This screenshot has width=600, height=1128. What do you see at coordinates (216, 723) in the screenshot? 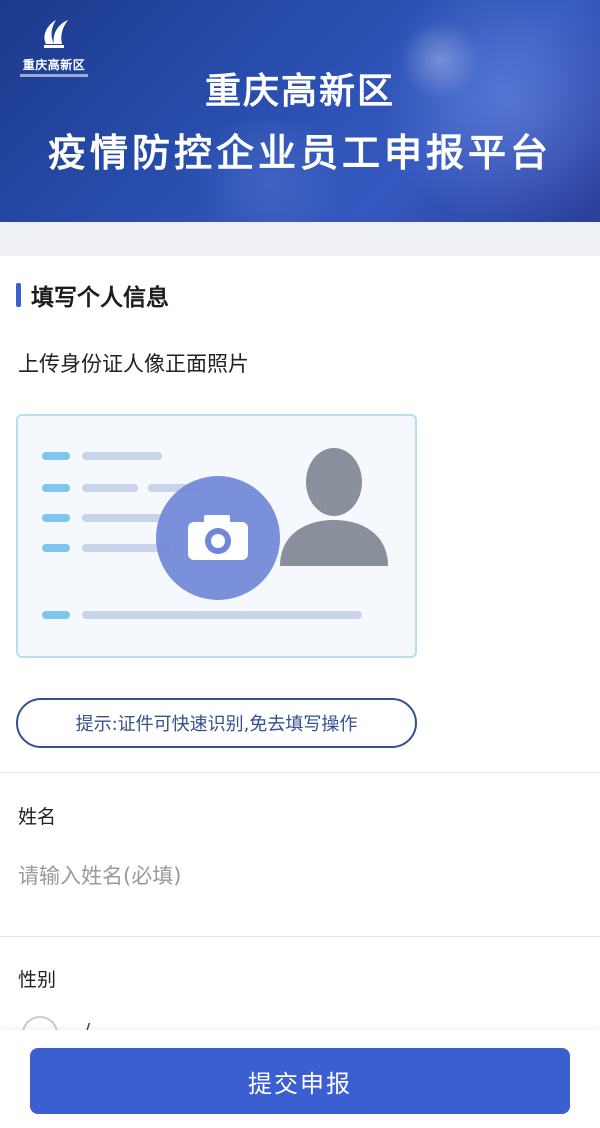
I see `recognition-tip: 提示:证件可快速识别,免去填写操作` at bounding box center [216, 723].